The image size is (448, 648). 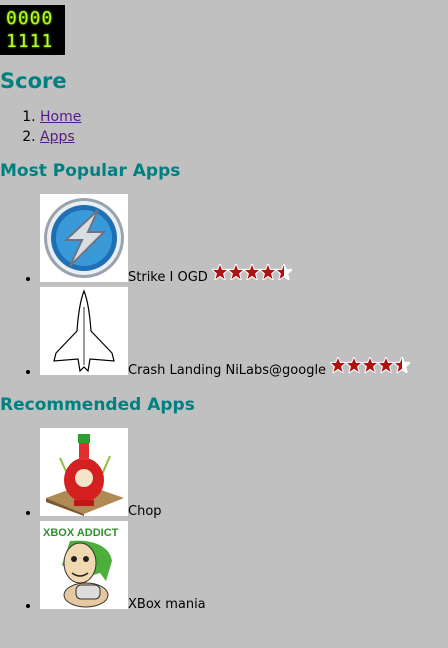 I want to click on list-item: Chop, so click(x=123, y=474).